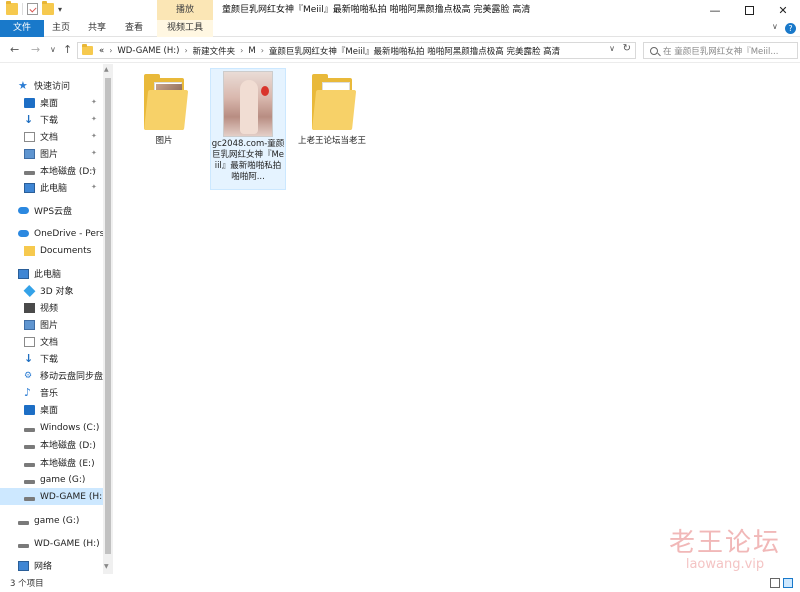  Describe the element at coordinates (49, 104) in the screenshot. I see `sidebar-item-label: 桌面` at that location.